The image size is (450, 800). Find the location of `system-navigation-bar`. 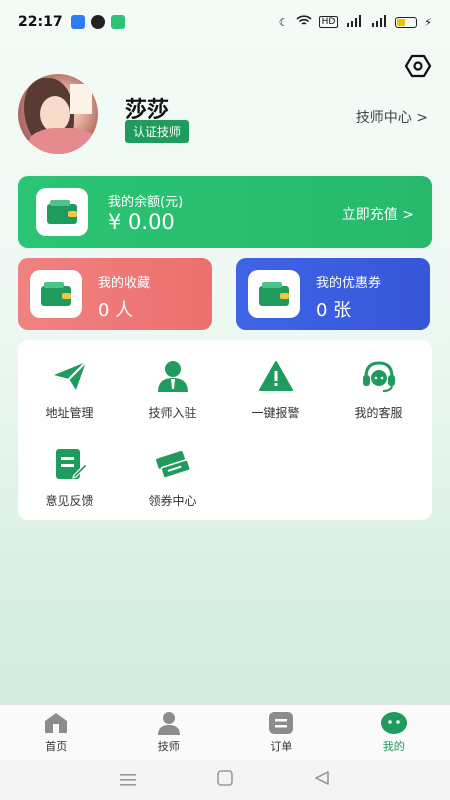

system-navigation-bar is located at coordinates (225, 780).